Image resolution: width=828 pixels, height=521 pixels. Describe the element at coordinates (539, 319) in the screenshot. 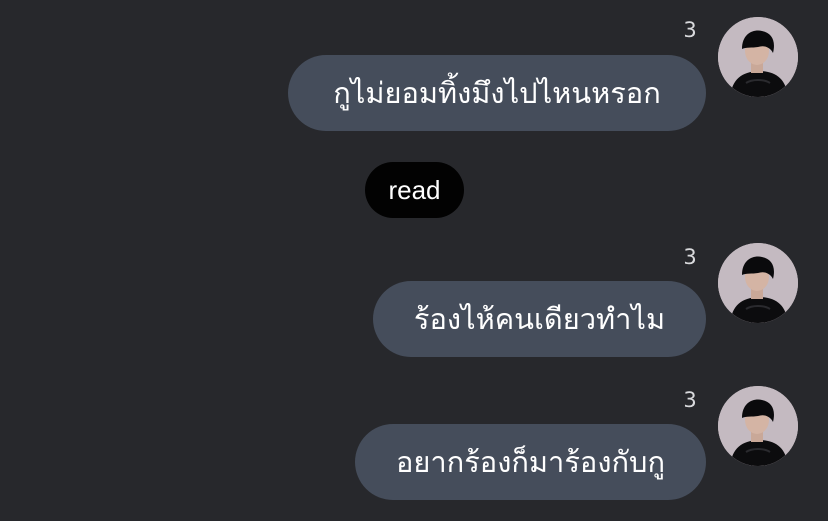

I see `message-bubble: ร้องไห้คนเดียวทำไม` at that location.